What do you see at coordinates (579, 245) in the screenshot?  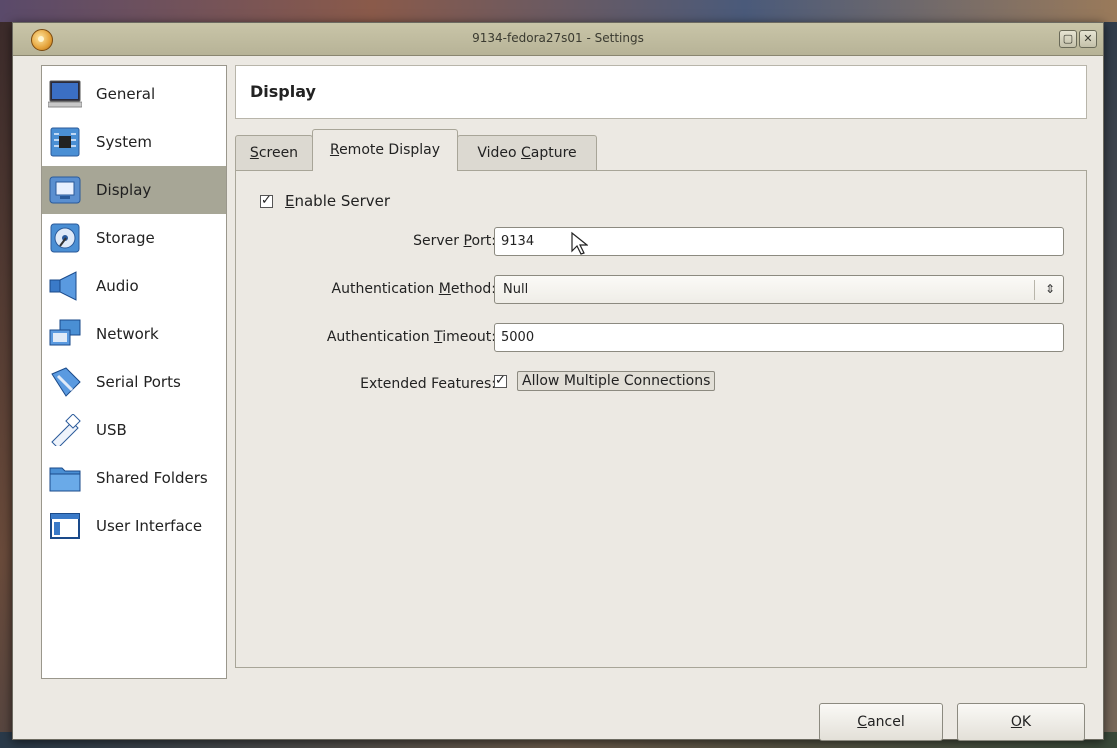 I see `mouse-pointer-icon` at bounding box center [579, 245].